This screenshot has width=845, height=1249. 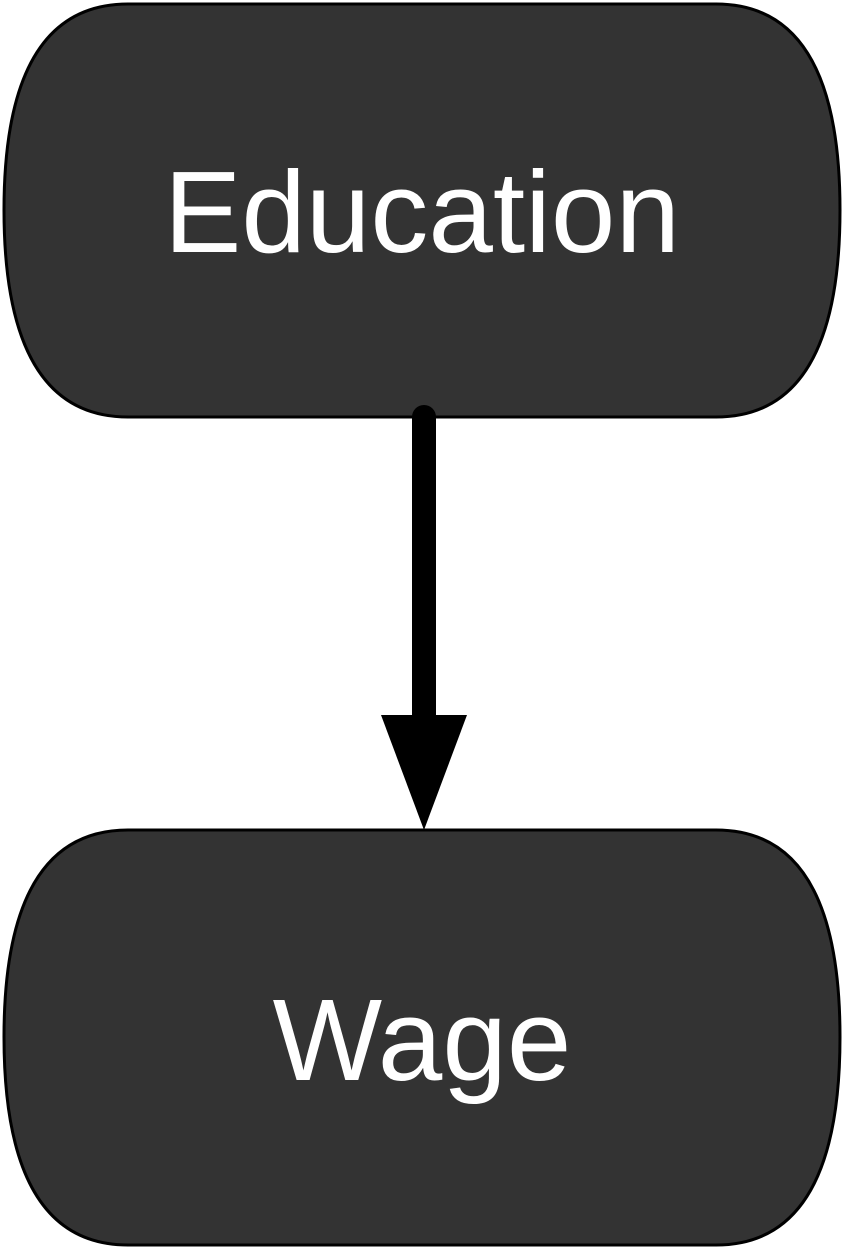 I want to click on node-wage-label: Wage, so click(x=422, y=1040).